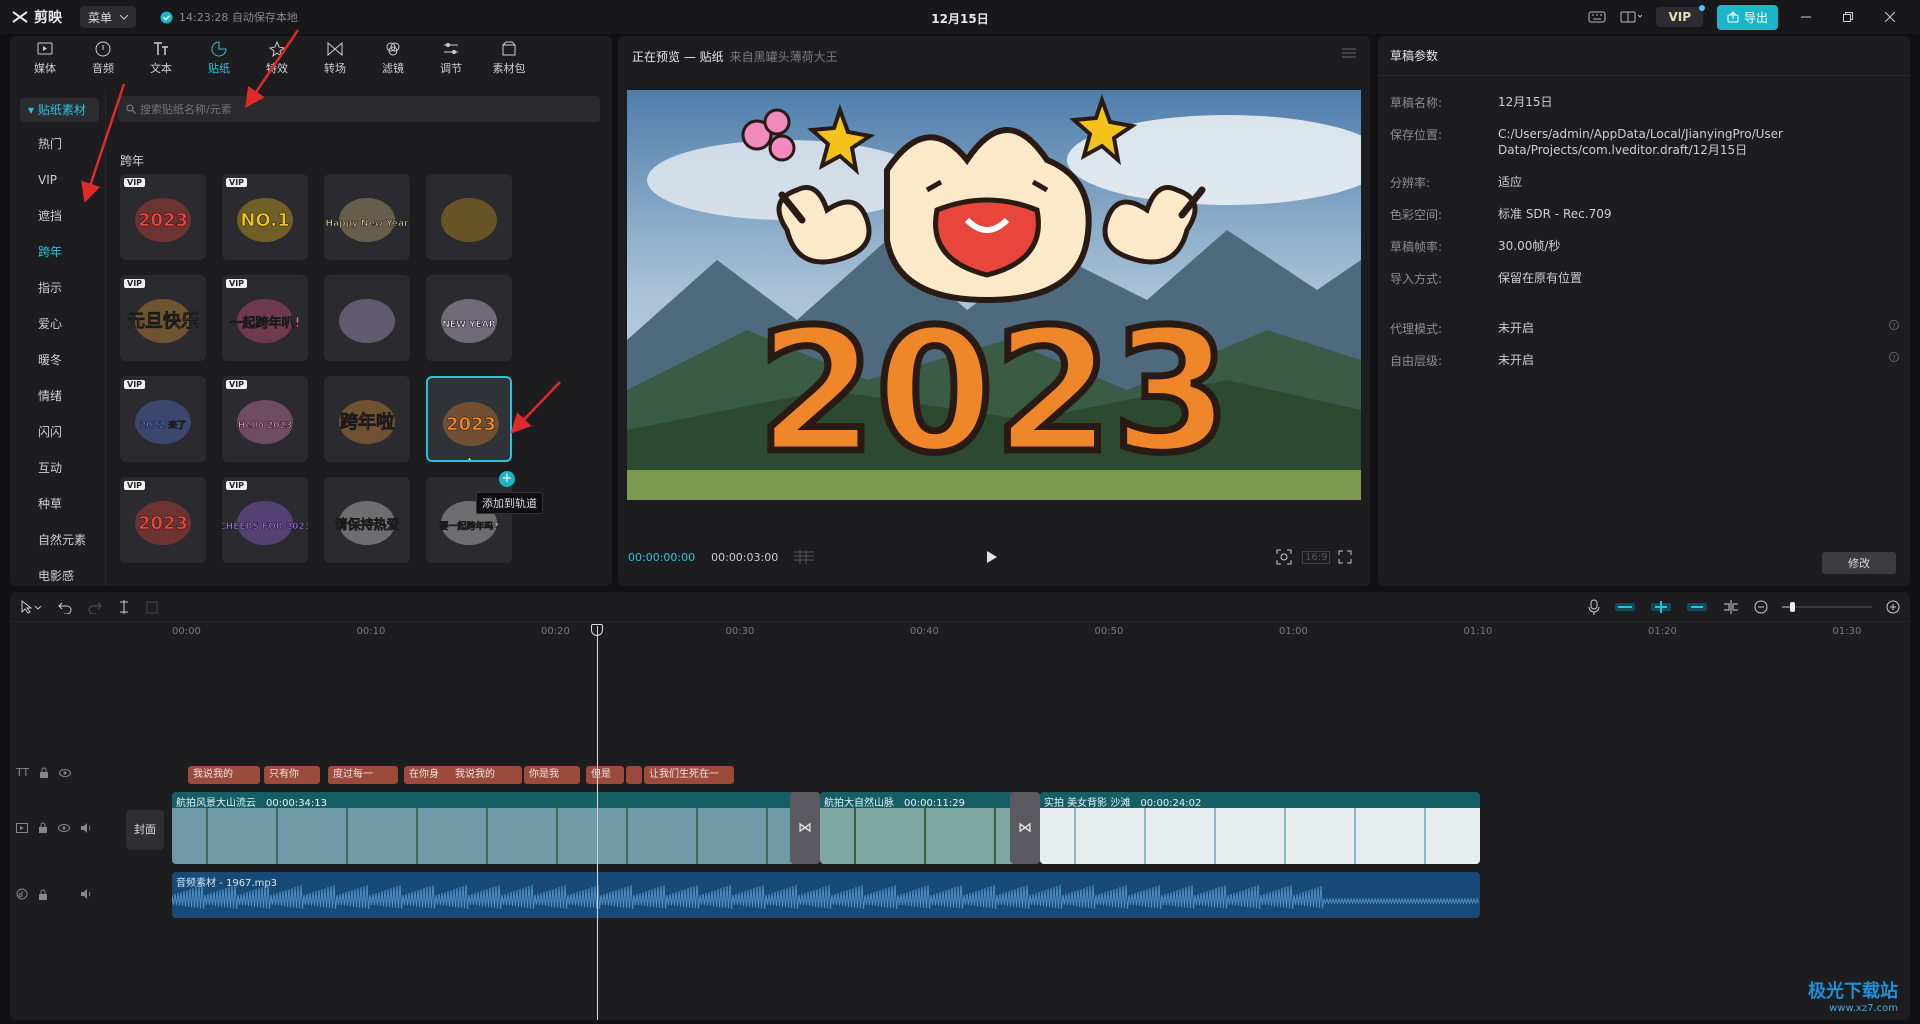 Image resolution: width=1920 pixels, height=1024 pixels. What do you see at coordinates (597, 823) in the screenshot?
I see `playhead` at bounding box center [597, 823].